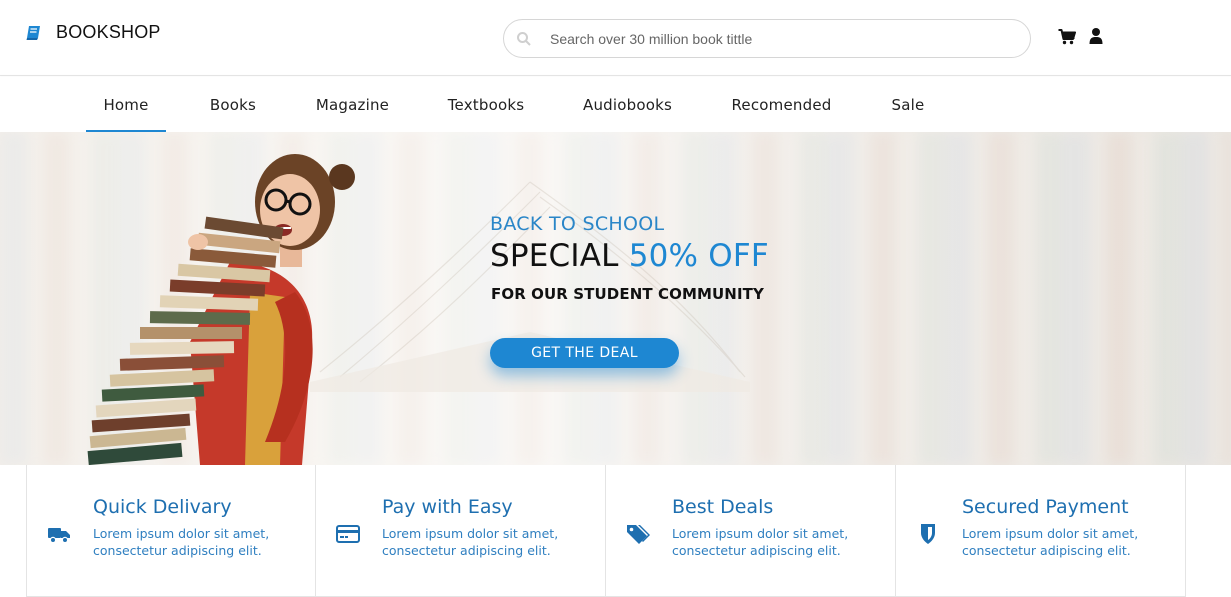  What do you see at coordinates (1096, 36) in the screenshot?
I see `user-icon` at bounding box center [1096, 36].